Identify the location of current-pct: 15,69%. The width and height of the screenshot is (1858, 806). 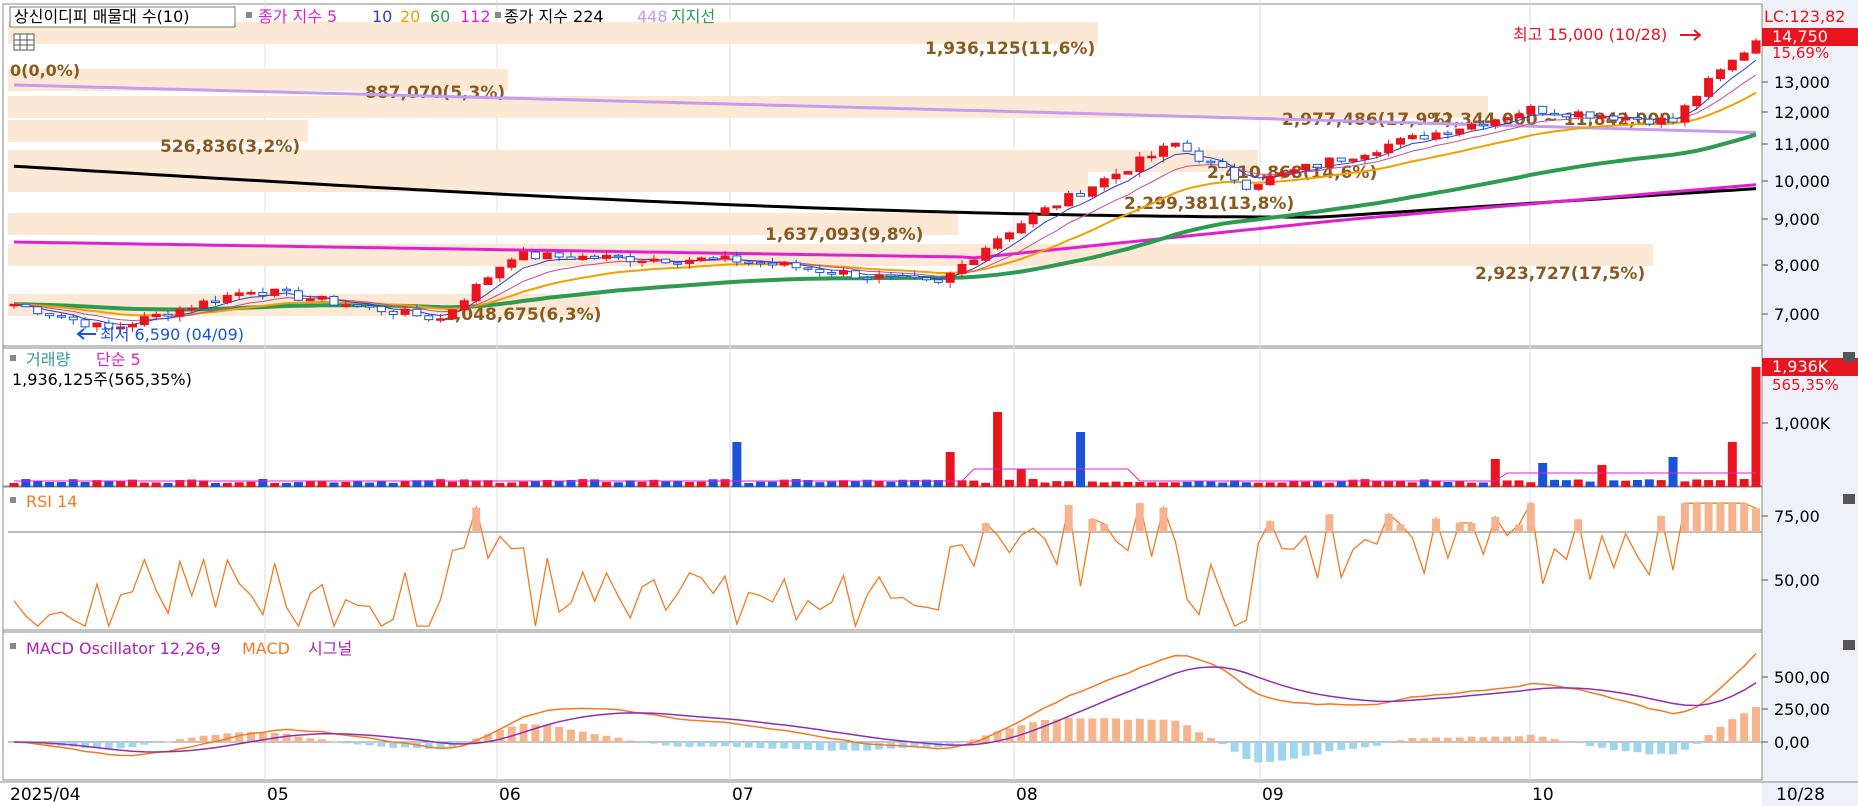
(1800, 53).